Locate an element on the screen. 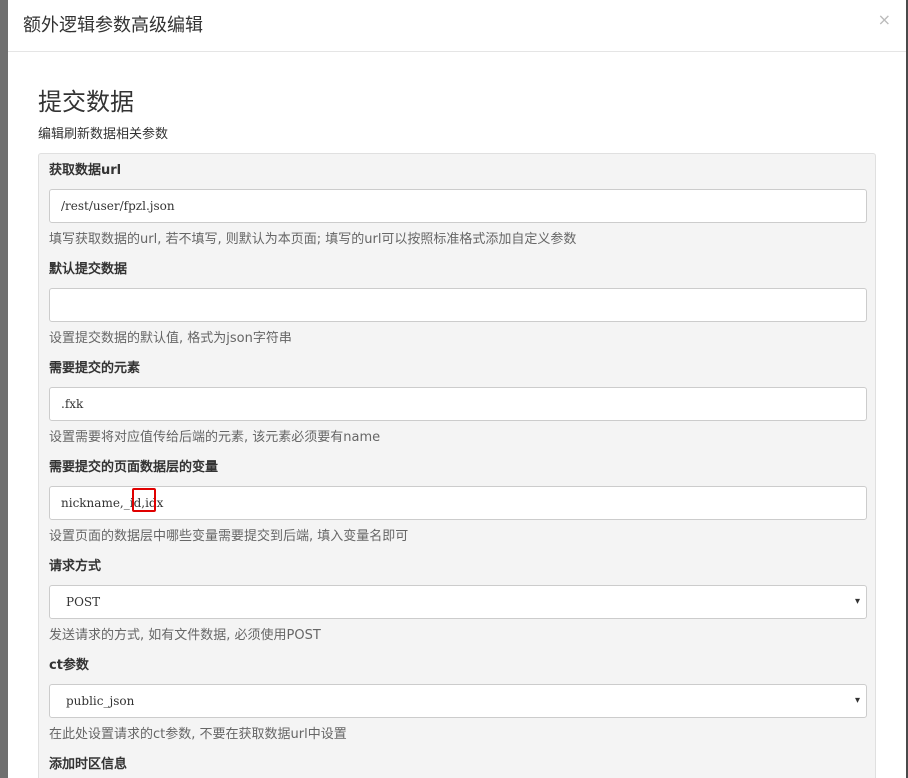 This screenshot has width=908, height=778. section-title: 提交数据 is located at coordinates (86, 102).